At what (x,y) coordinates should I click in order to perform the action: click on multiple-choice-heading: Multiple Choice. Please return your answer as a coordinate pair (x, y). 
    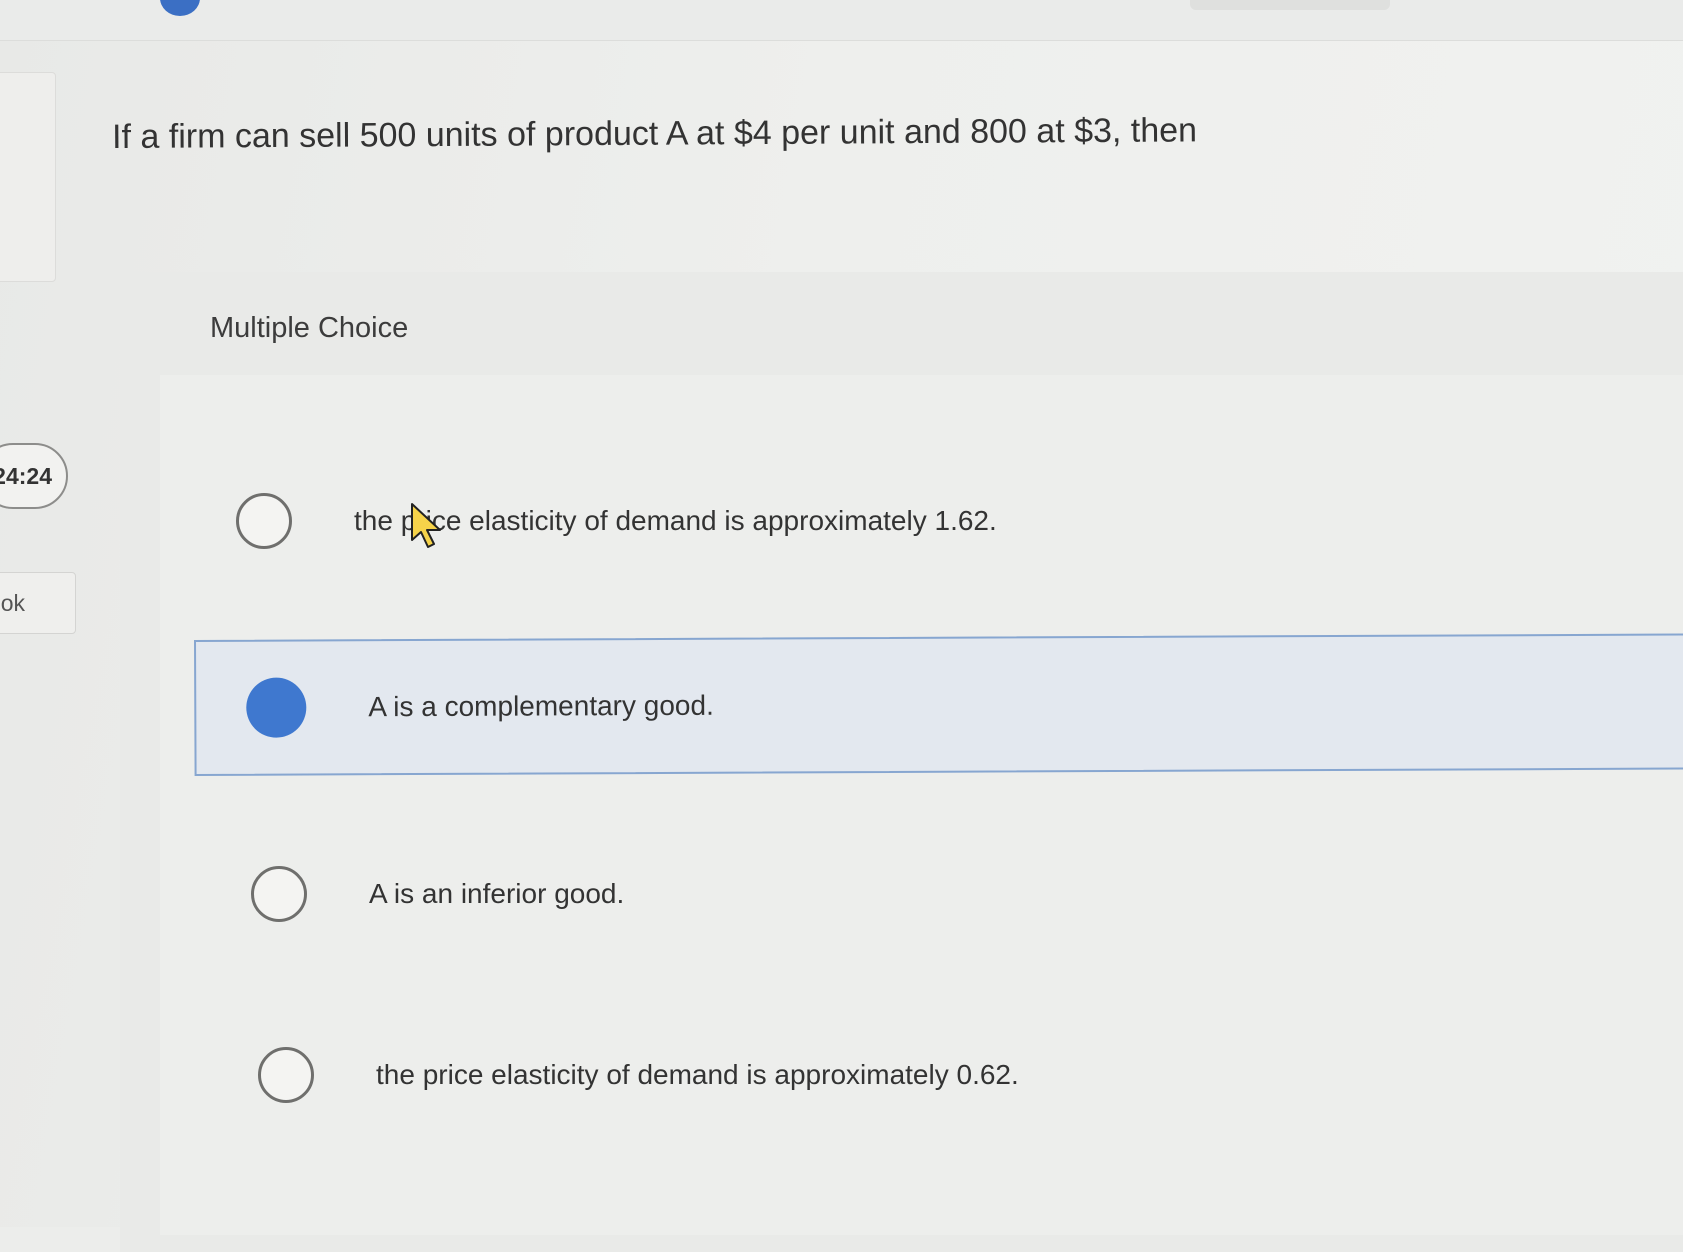
    Looking at the image, I should click on (309, 328).